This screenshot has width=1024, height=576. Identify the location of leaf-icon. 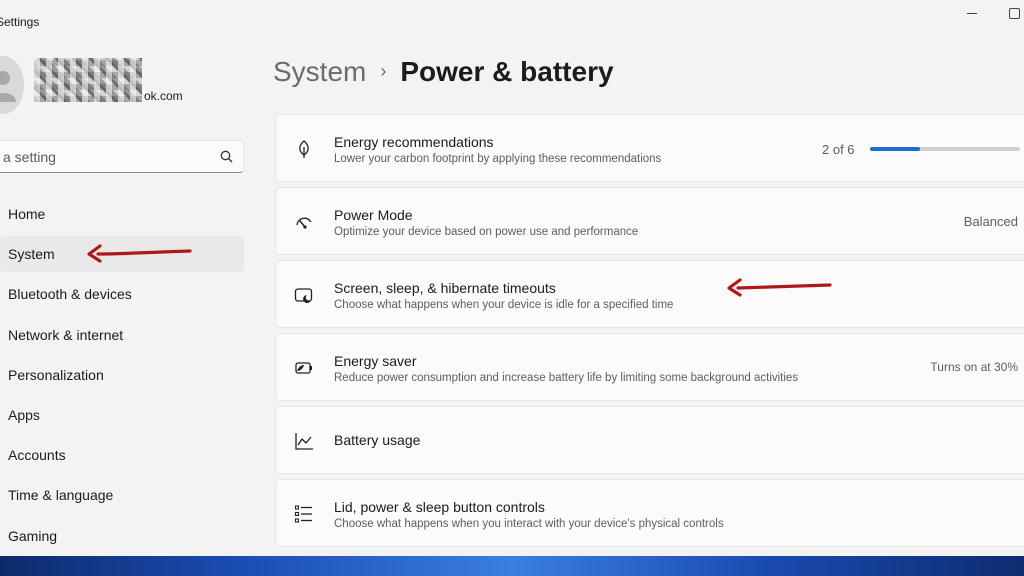
(304, 149).